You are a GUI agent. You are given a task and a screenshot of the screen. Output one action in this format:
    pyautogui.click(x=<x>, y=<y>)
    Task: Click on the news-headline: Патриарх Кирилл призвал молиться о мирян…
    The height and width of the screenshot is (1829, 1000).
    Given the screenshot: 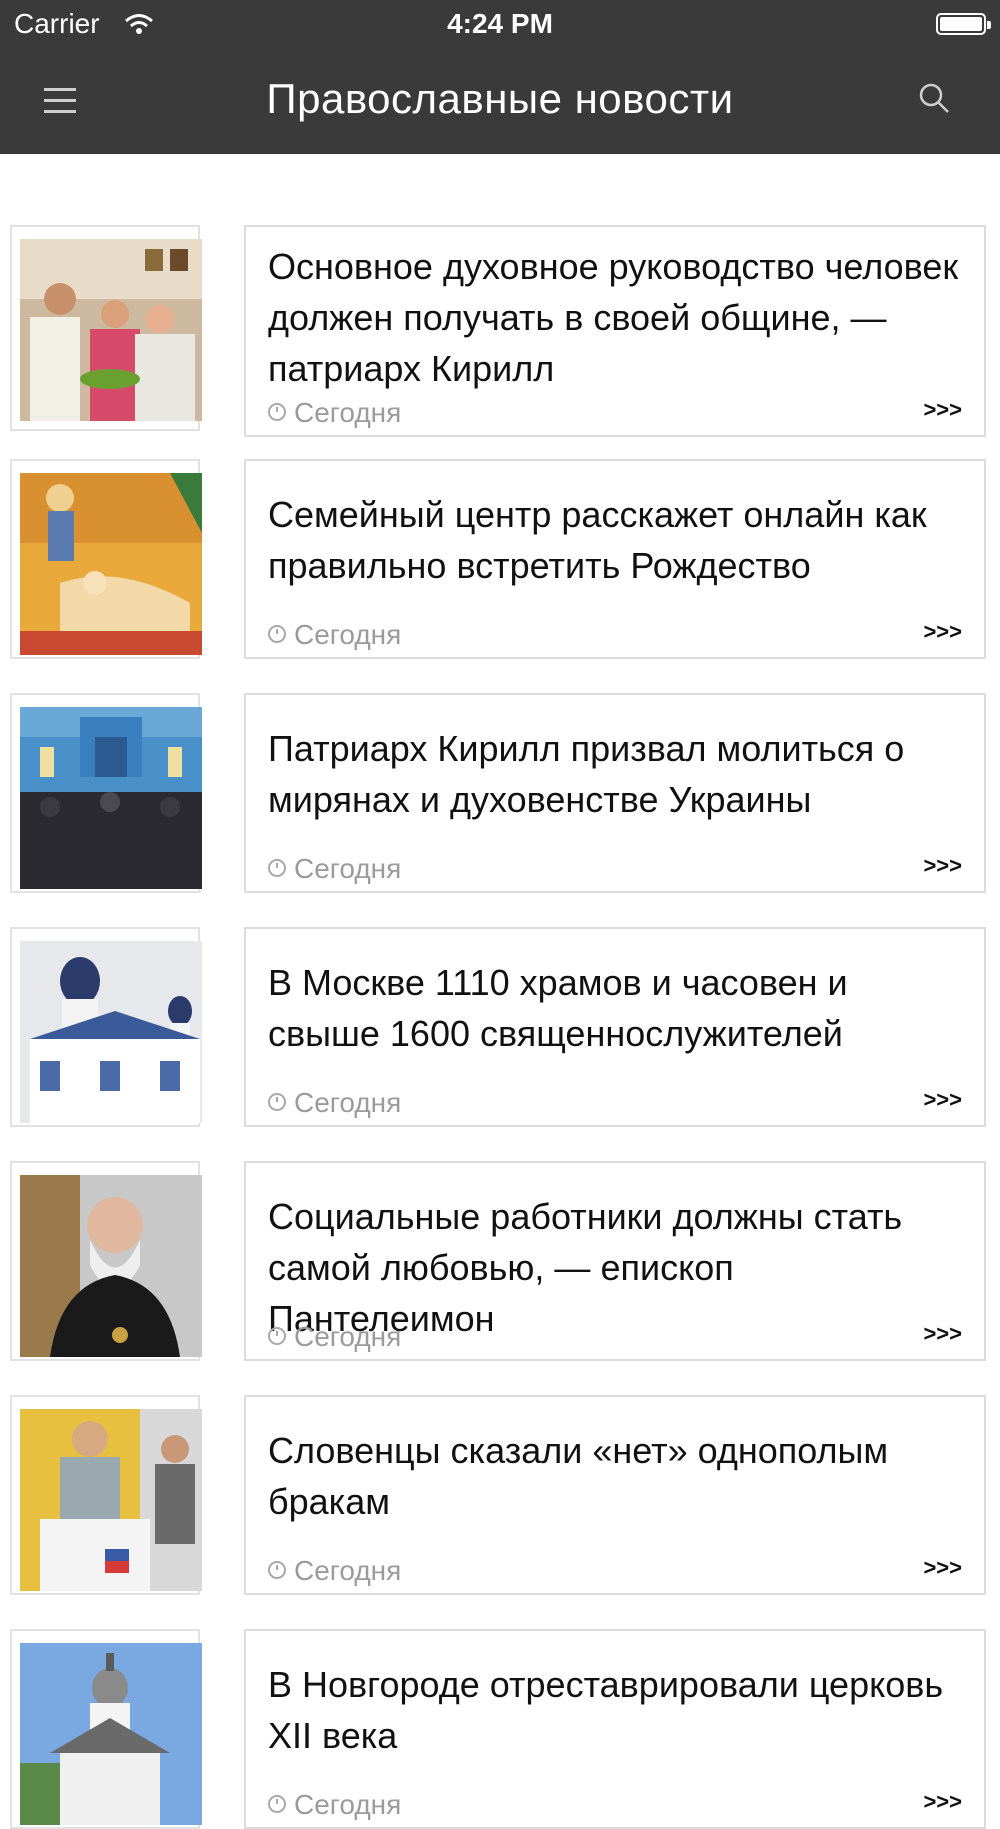 What is the action you would take?
    pyautogui.click(x=616, y=774)
    